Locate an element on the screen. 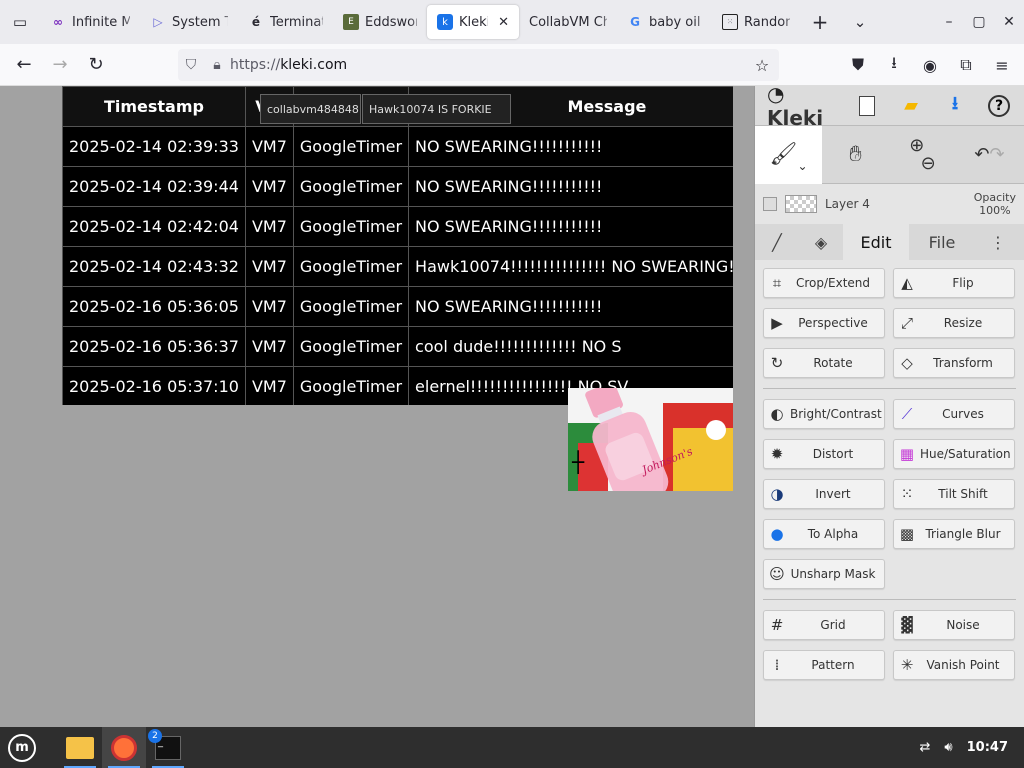 This screenshot has width=1024, height=768. tab-brush-settings: ╱ is located at coordinates (777, 242).